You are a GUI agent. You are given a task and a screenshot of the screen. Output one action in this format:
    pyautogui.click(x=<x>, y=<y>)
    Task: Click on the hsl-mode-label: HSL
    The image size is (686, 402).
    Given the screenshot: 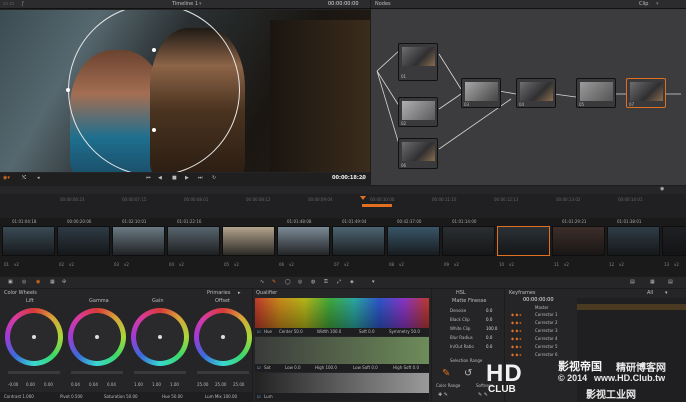 What is the action you would take?
    pyautogui.click(x=461, y=293)
    